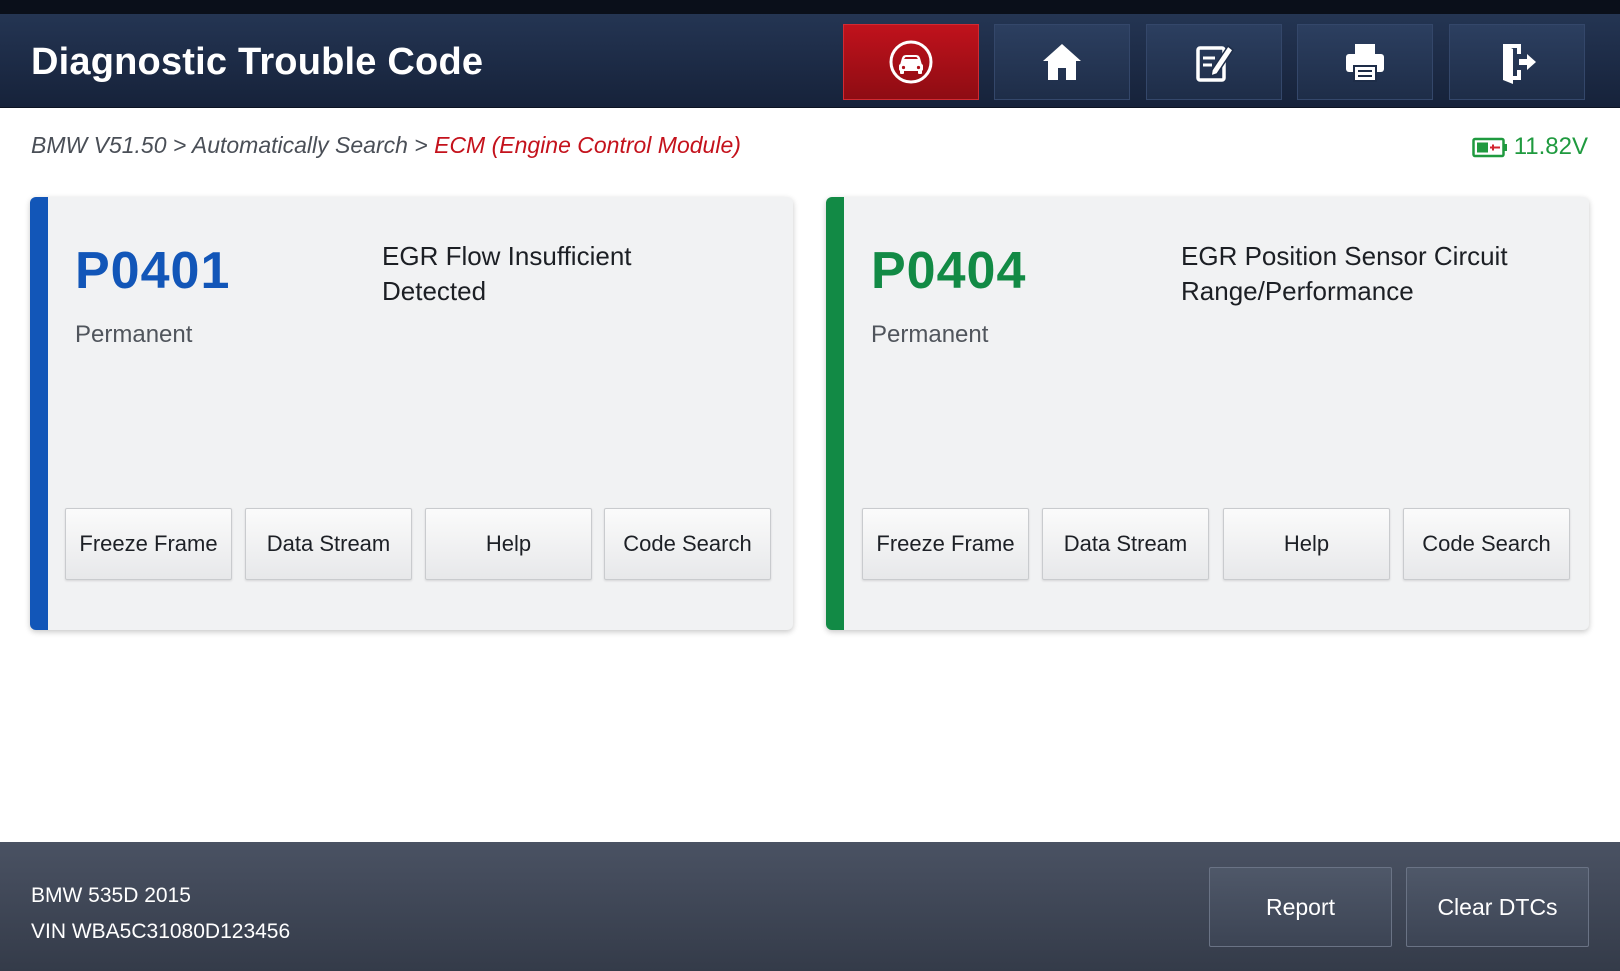 The width and height of the screenshot is (1620, 971). What do you see at coordinates (160, 914) in the screenshot?
I see `vehicle-info: BMW 535D 2015 VIN WBA5C31080D123456` at bounding box center [160, 914].